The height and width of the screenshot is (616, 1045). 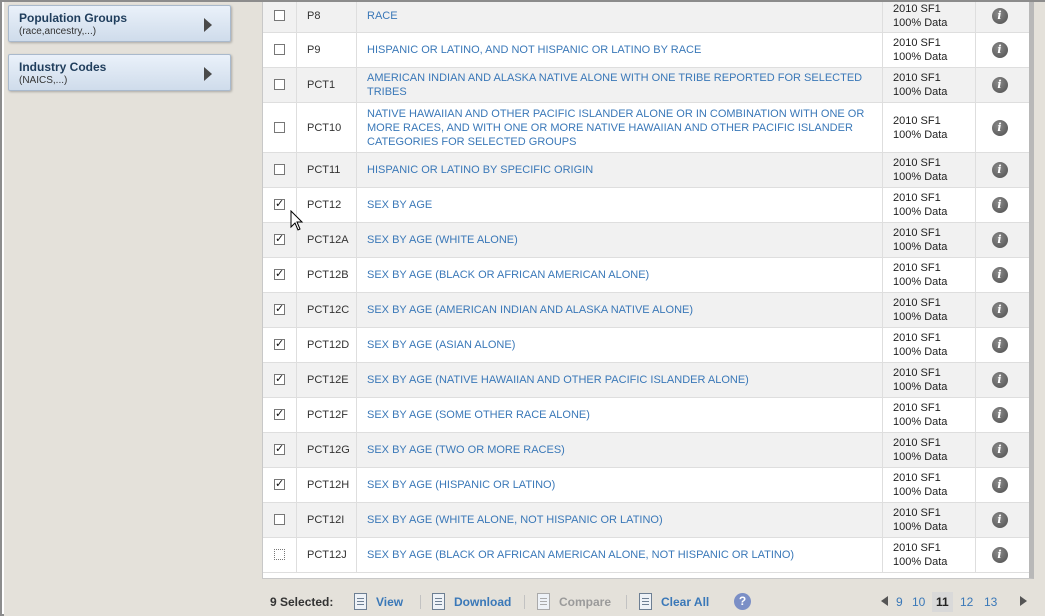 I want to click on table-id: PCT12H, so click(x=328, y=485).